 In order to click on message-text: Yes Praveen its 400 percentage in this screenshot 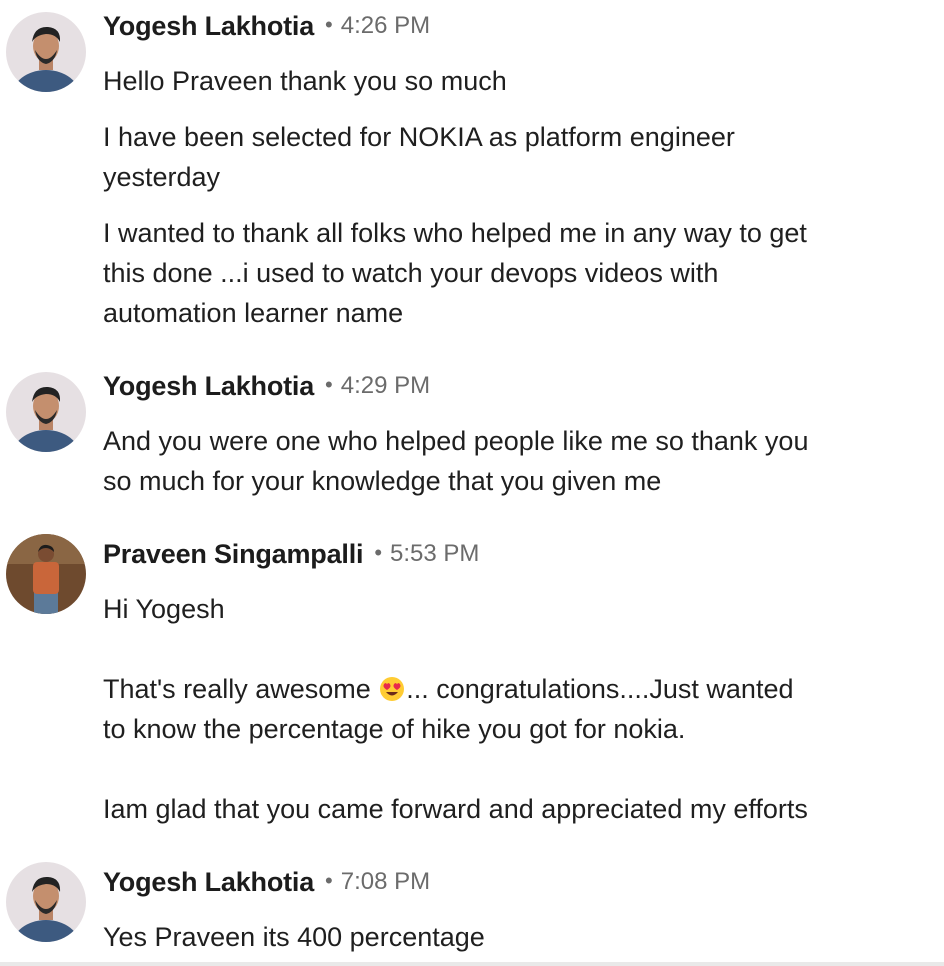, I will do `click(294, 937)`.